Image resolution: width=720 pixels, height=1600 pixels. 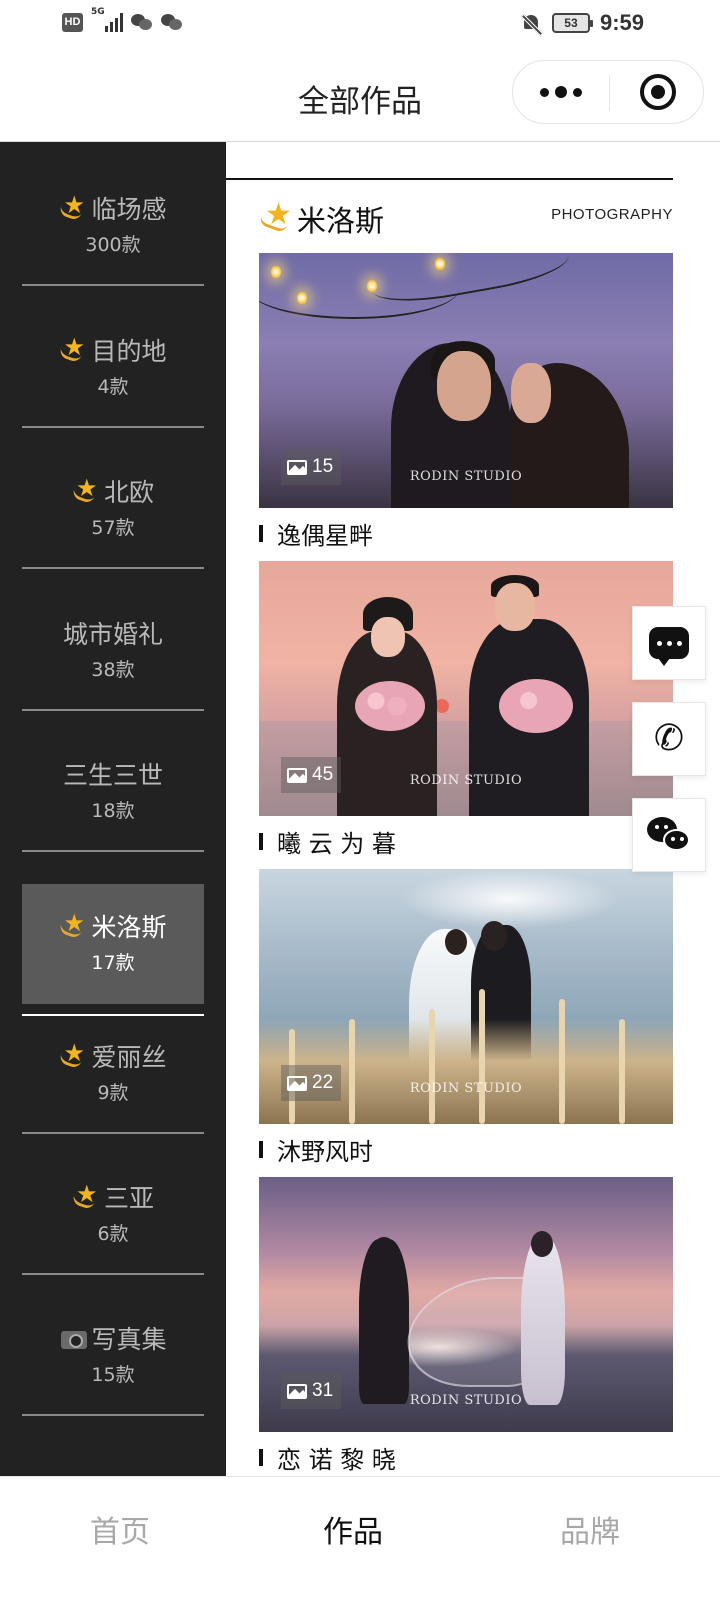 What do you see at coordinates (621, 22) in the screenshot?
I see `clock: 9:59` at bounding box center [621, 22].